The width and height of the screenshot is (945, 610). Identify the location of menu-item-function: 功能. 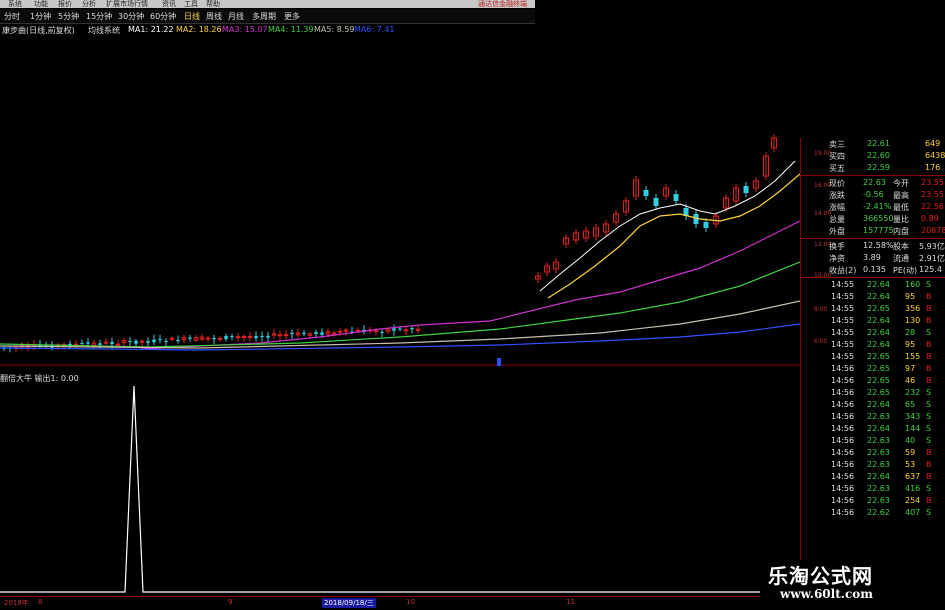
(41, 4).